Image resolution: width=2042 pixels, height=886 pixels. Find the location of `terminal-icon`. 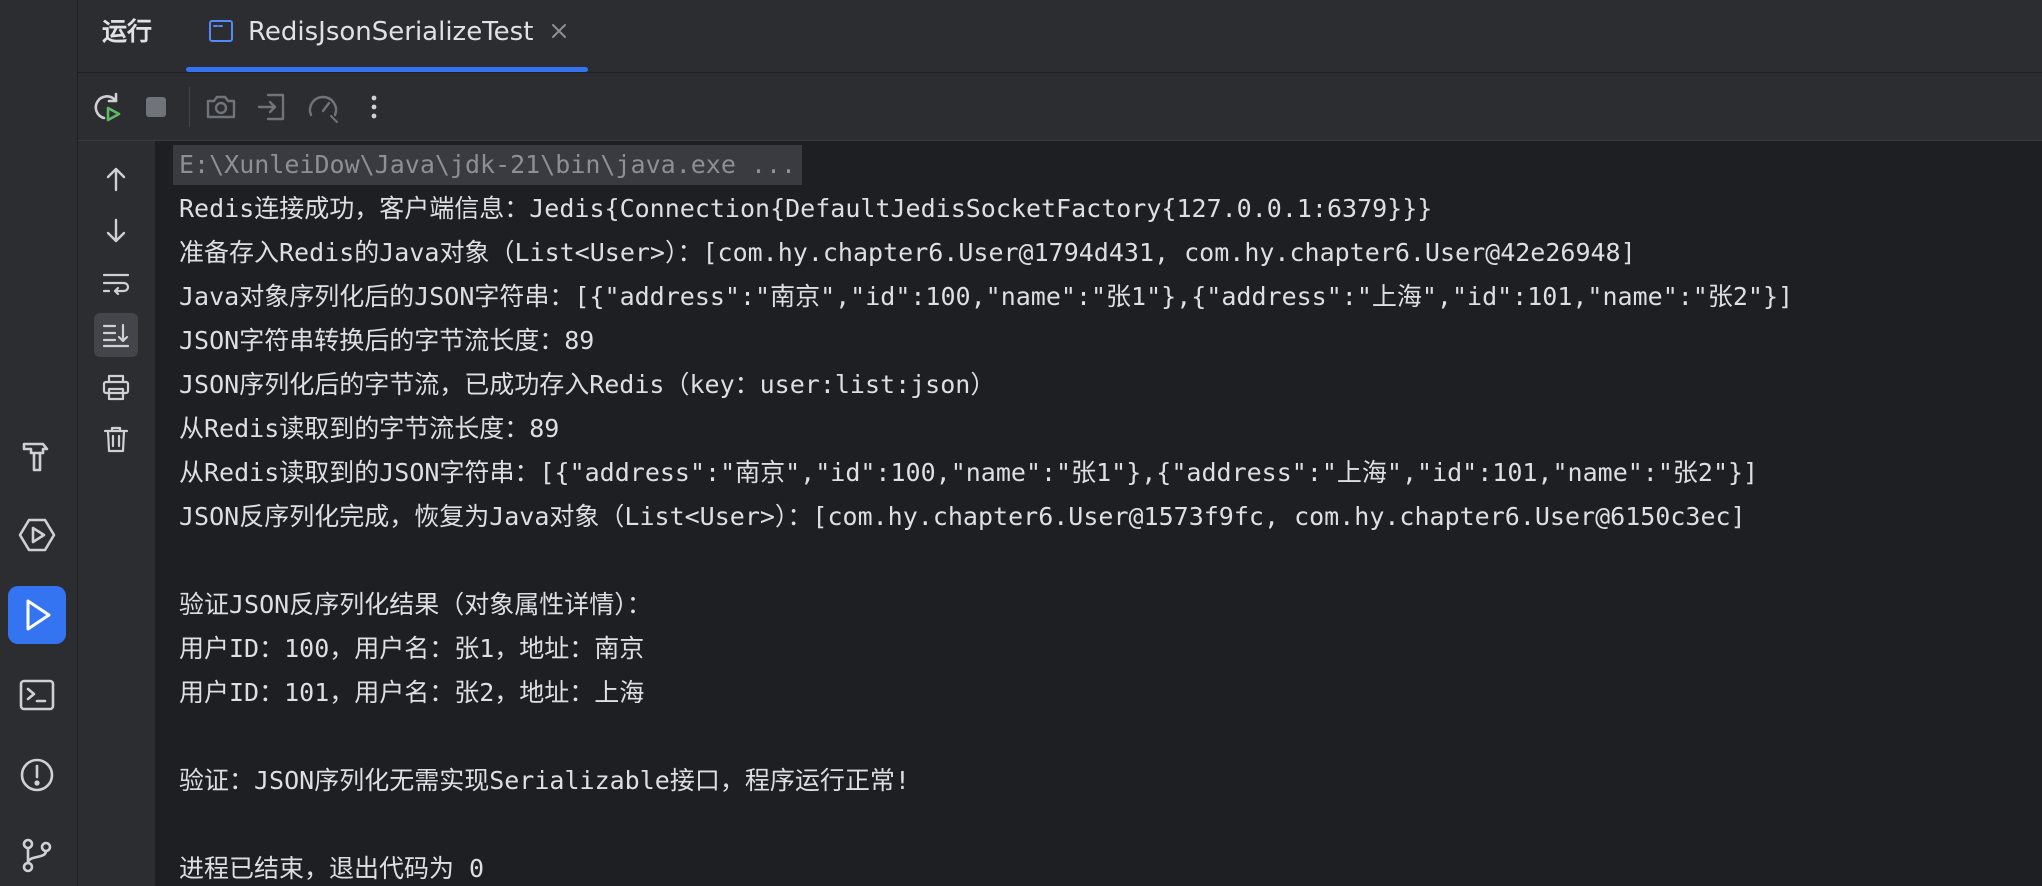

terminal-icon is located at coordinates (37, 695).